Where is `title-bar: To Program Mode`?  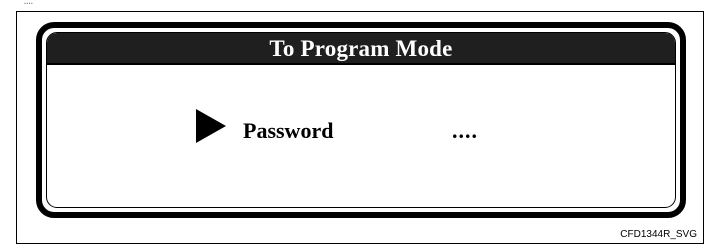
title-bar: To Program Mode is located at coordinates (361, 49).